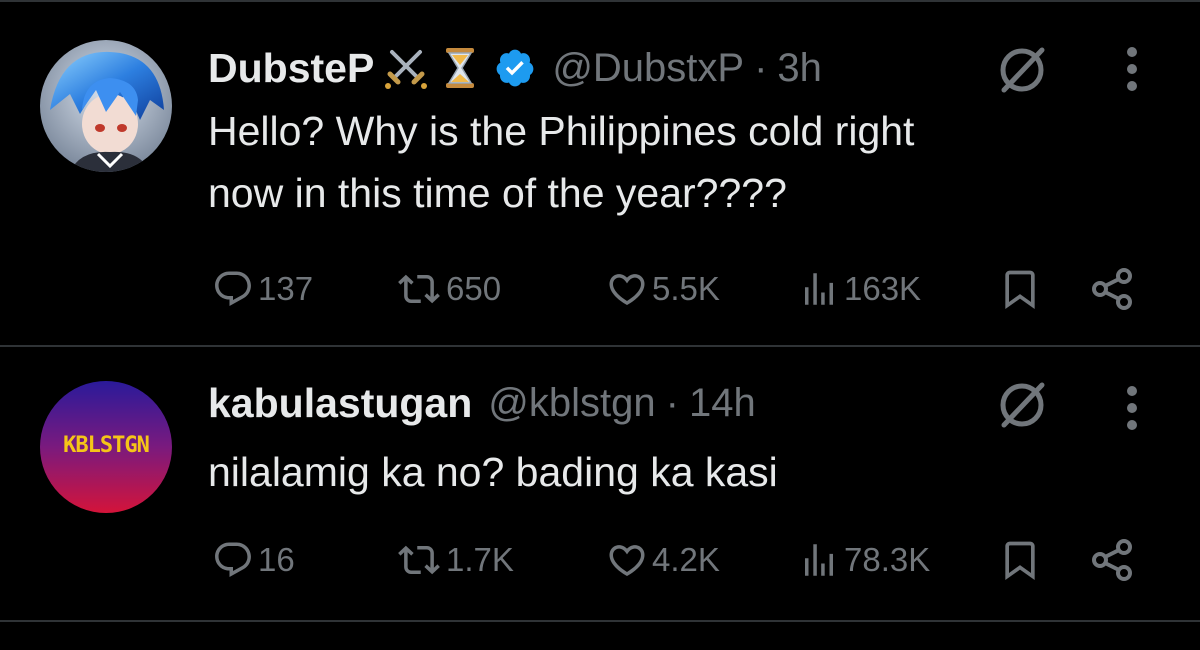  I want to click on views-button: 163K, so click(859, 289).